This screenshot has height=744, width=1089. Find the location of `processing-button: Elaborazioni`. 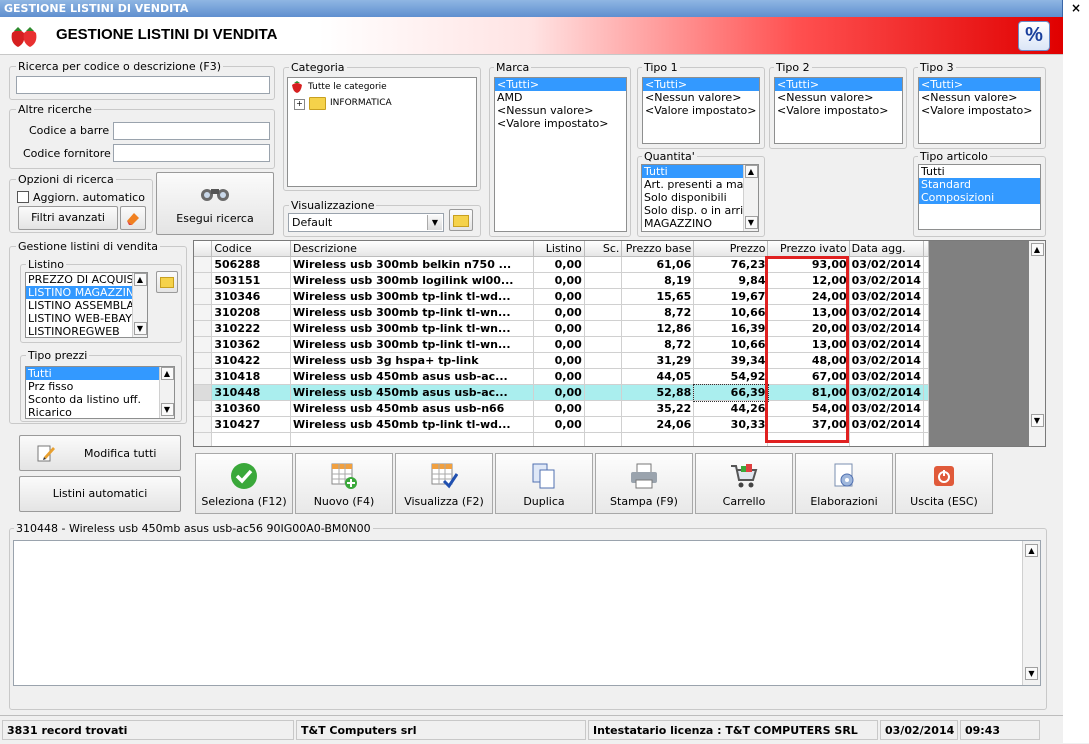

processing-button: Elaborazioni is located at coordinates (844, 483).